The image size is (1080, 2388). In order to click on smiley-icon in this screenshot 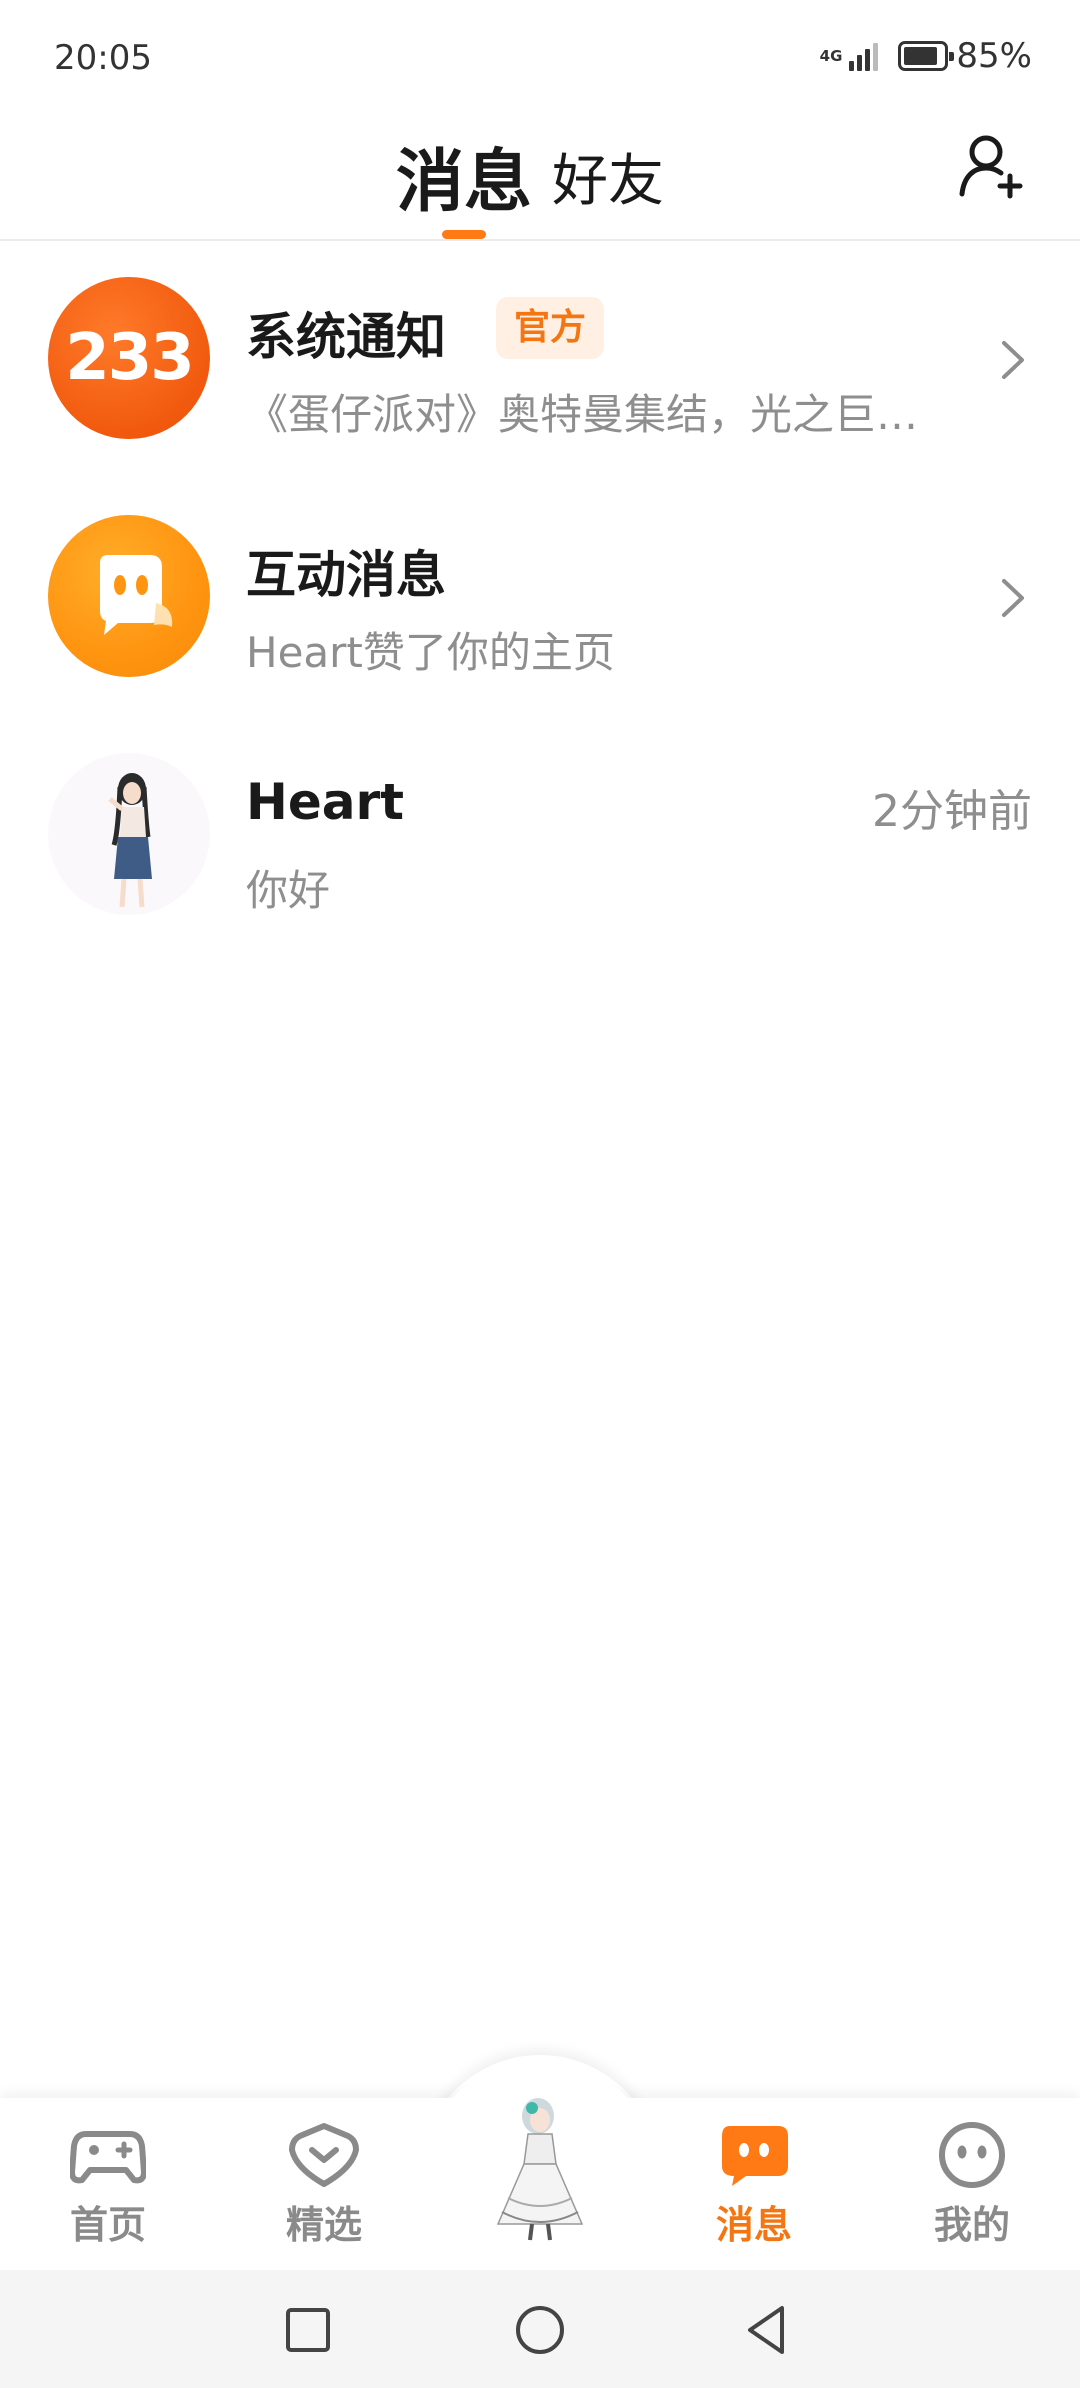, I will do `click(972, 2155)`.